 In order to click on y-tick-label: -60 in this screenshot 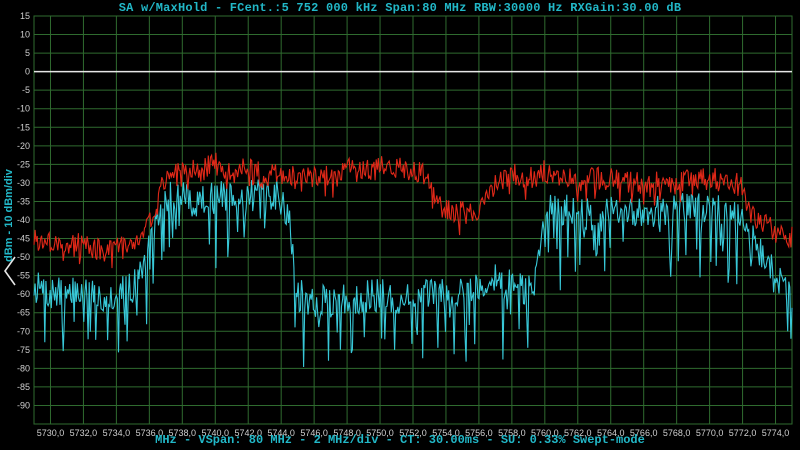, I will do `click(23, 294)`.